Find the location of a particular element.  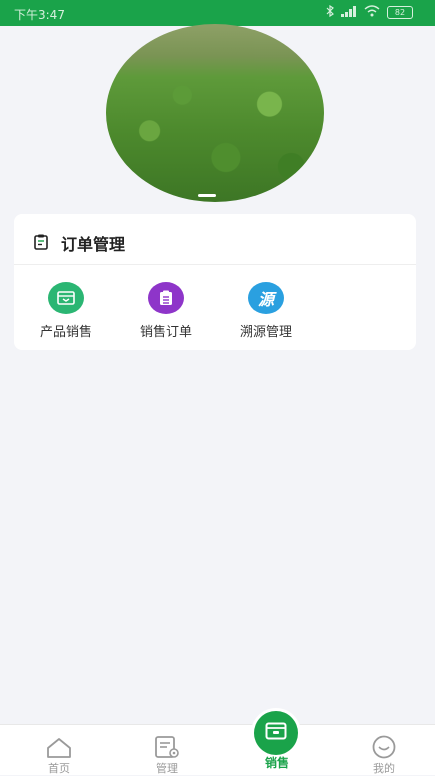

tab-sales is located at coordinates (276, 733).